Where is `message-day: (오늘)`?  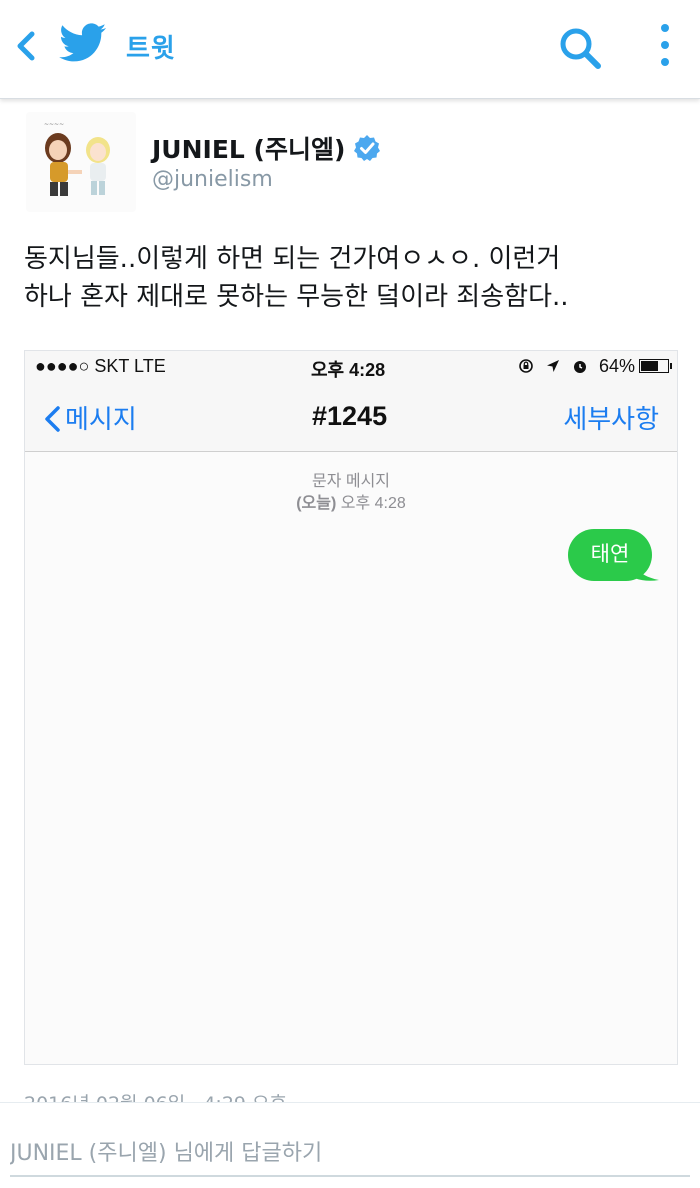 message-day: (오늘) is located at coordinates (316, 503).